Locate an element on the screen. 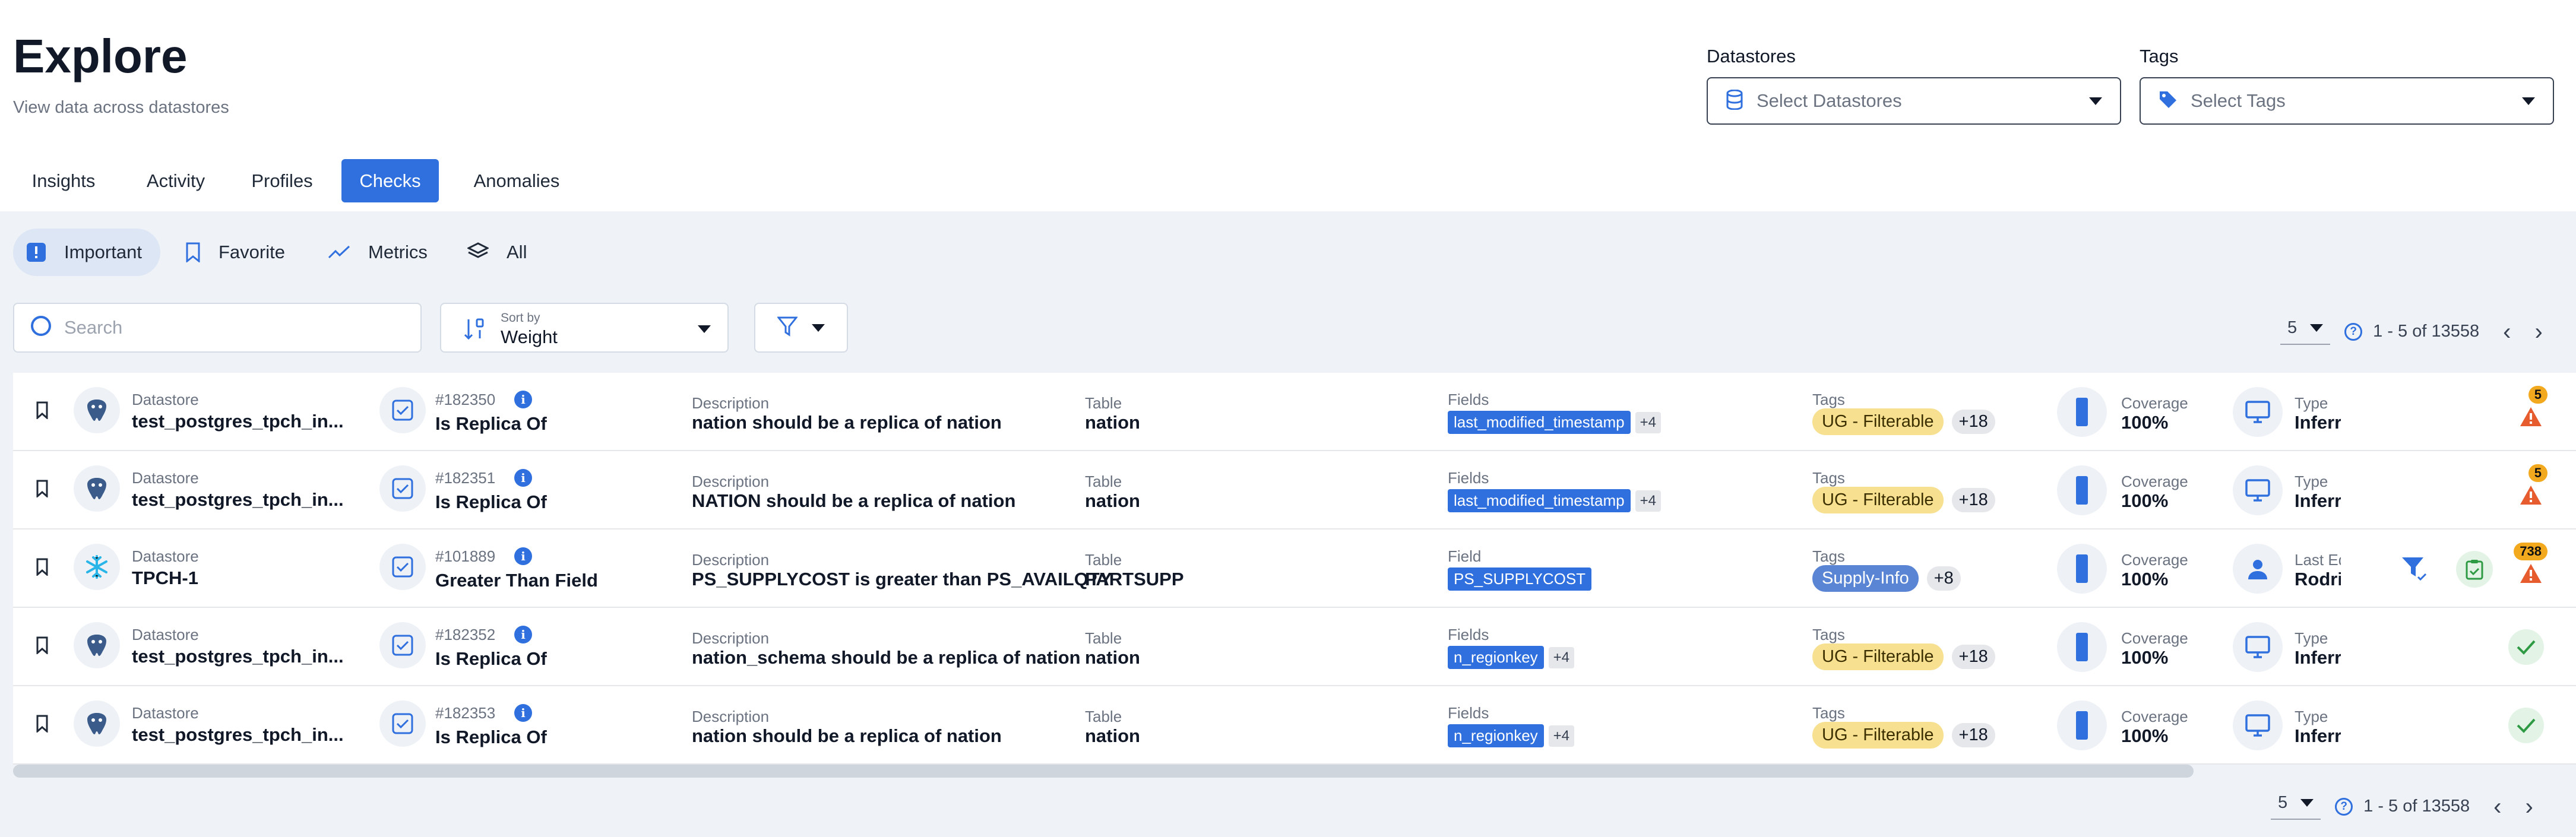 Image resolution: width=2576 pixels, height=837 pixels. table-caption: Table is located at coordinates (1103, 716).